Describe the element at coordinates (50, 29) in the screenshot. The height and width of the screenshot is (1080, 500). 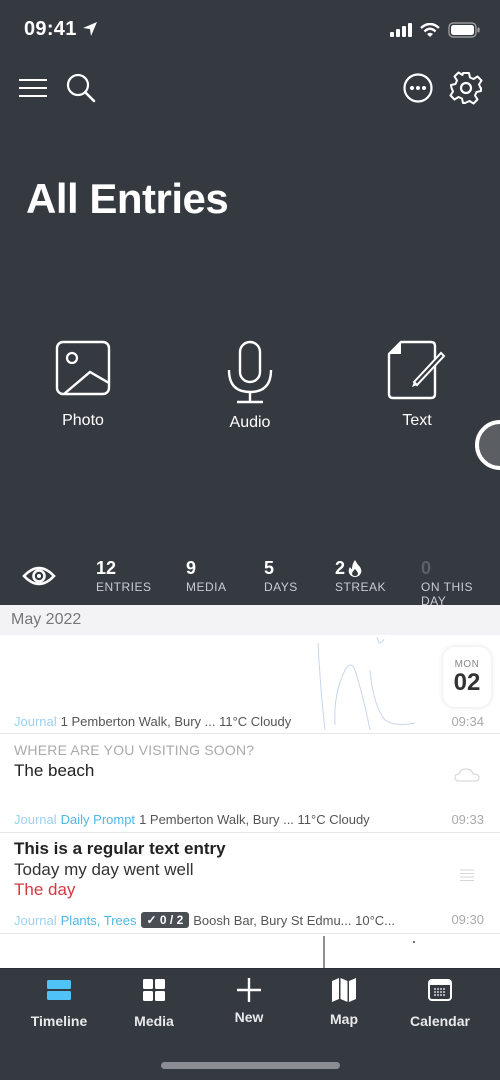
I see `status-time: 09:41` at that location.